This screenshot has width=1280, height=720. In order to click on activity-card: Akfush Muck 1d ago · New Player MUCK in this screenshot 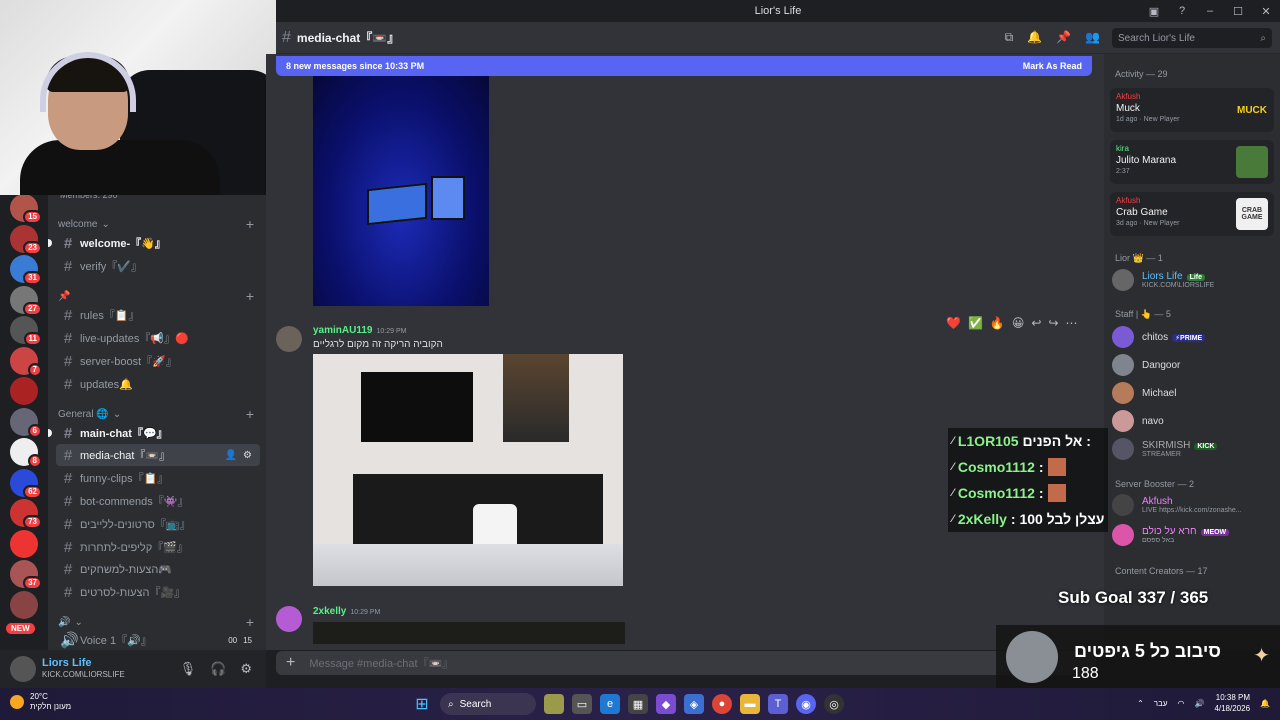, I will do `click(1192, 110)`.